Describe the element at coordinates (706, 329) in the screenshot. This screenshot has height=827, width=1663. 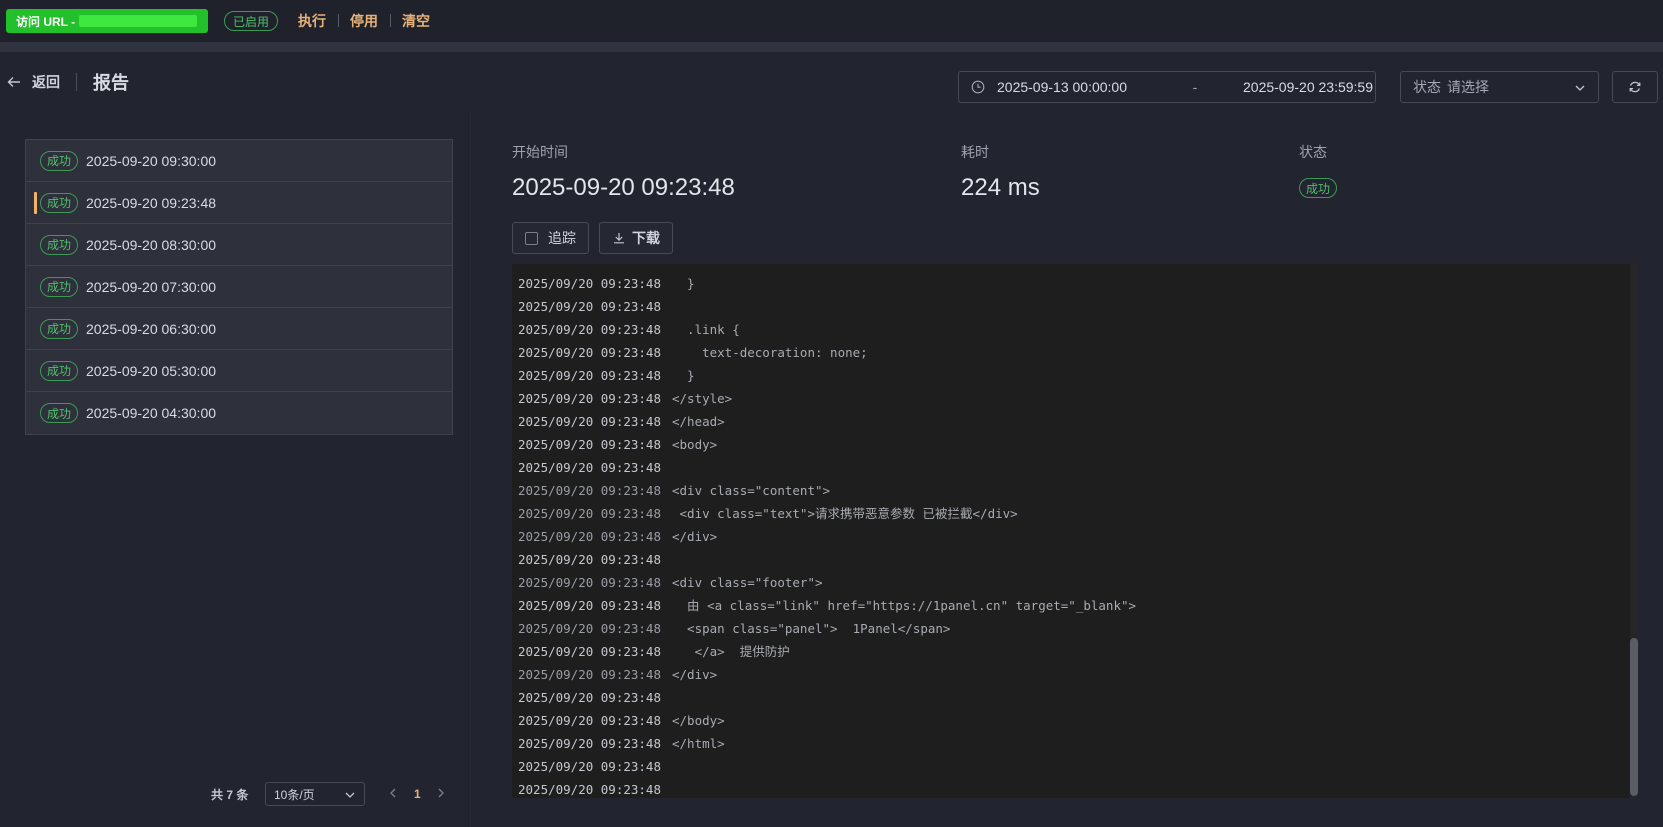
I see `log-text: .link {` at that location.